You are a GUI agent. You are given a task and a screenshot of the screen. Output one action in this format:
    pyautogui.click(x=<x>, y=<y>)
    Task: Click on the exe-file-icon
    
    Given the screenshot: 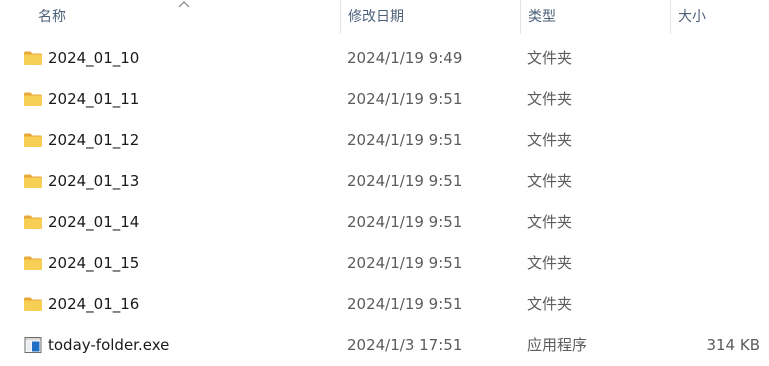 What is the action you would take?
    pyautogui.click(x=33, y=345)
    